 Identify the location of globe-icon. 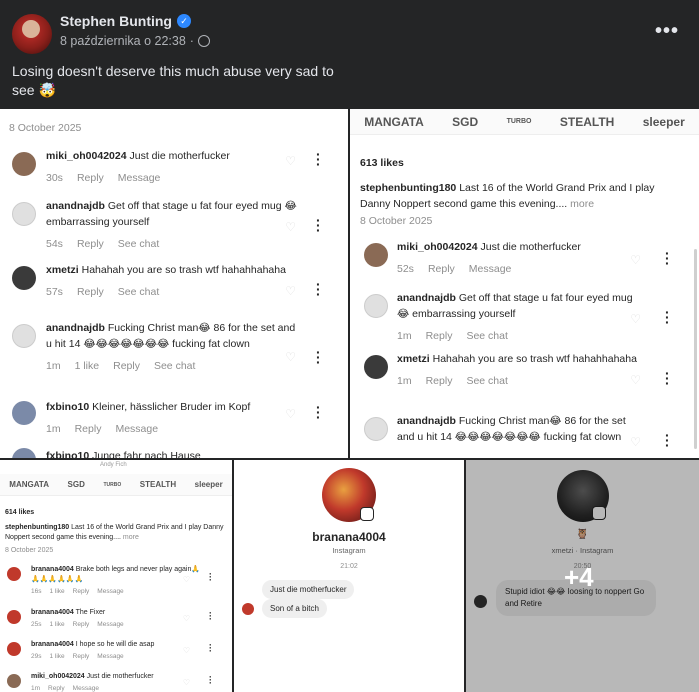
(203, 41).